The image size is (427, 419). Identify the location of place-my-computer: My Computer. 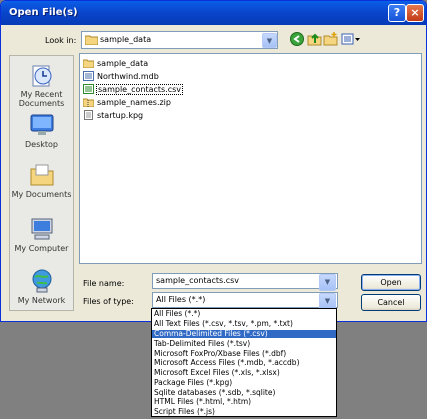
(41, 234).